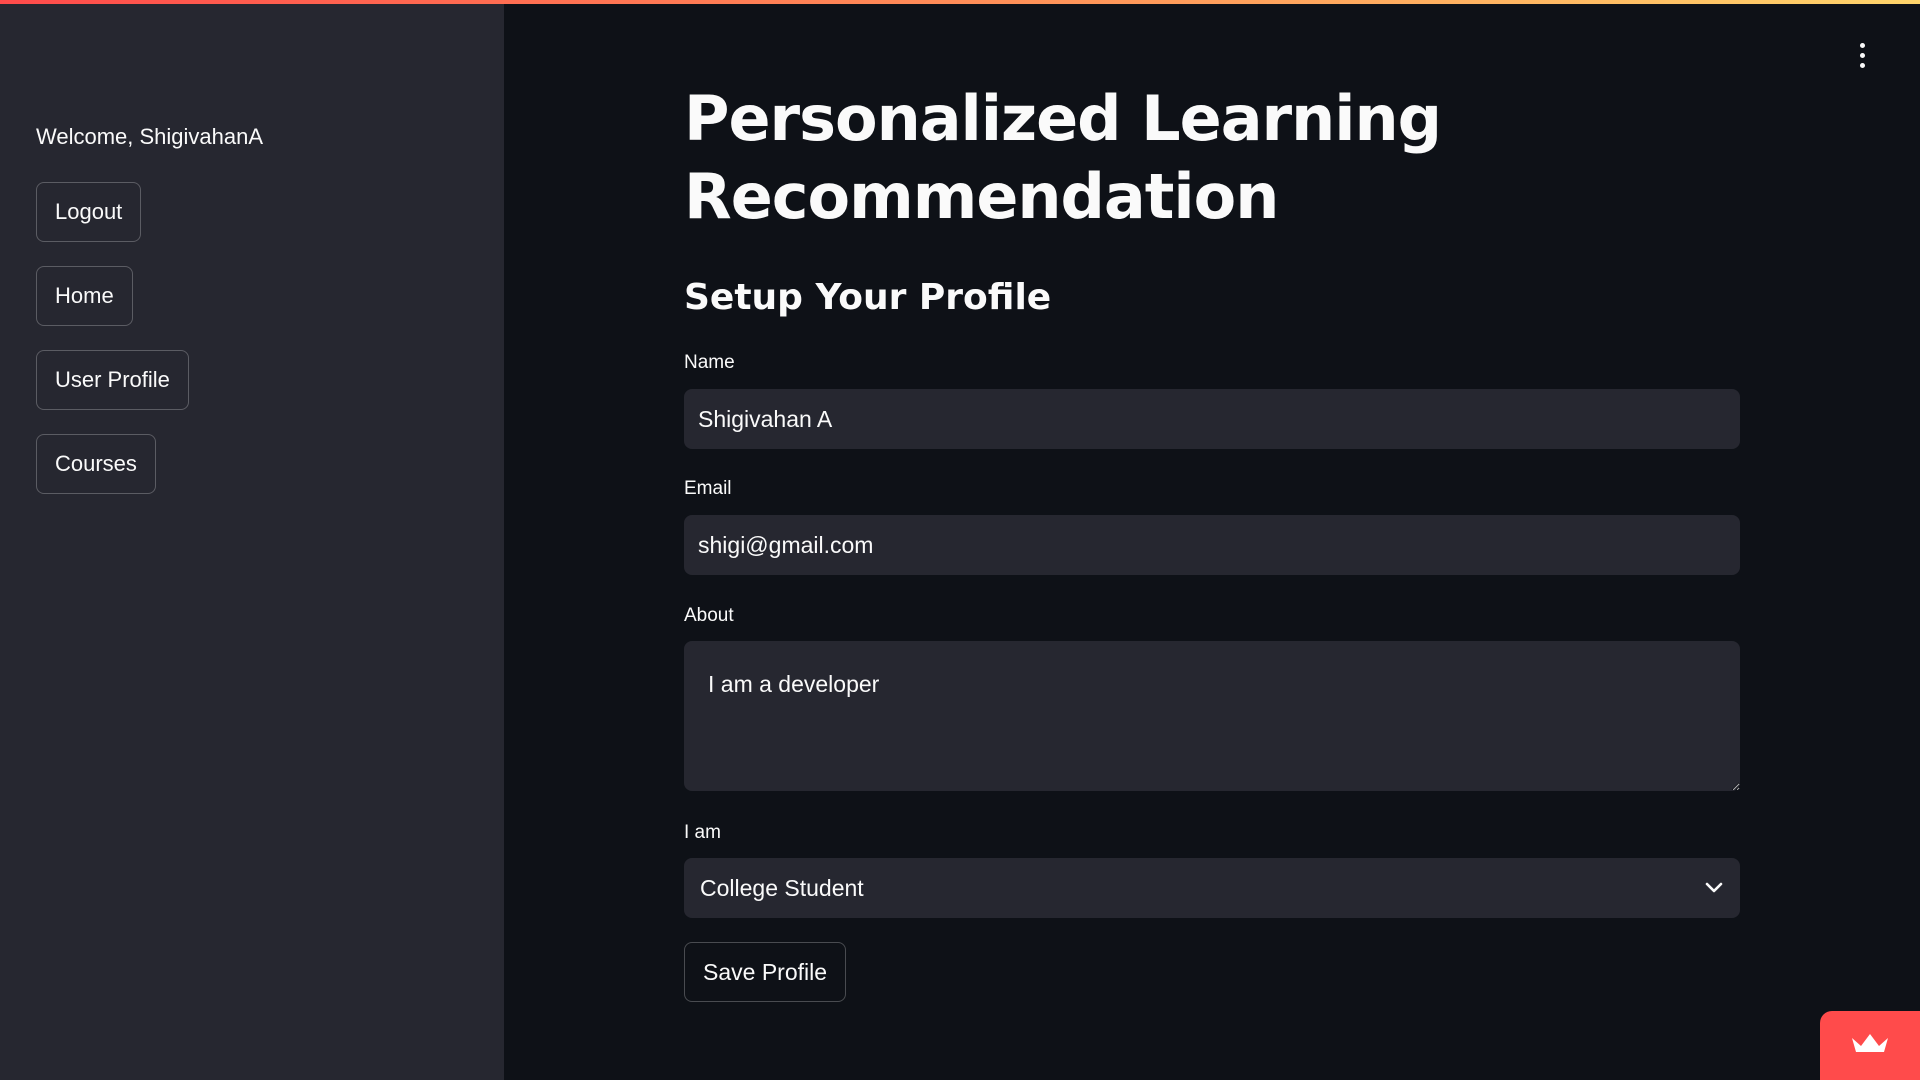 This screenshot has height=1080, width=1920. What do you see at coordinates (1212, 419) in the screenshot?
I see `name-input` at bounding box center [1212, 419].